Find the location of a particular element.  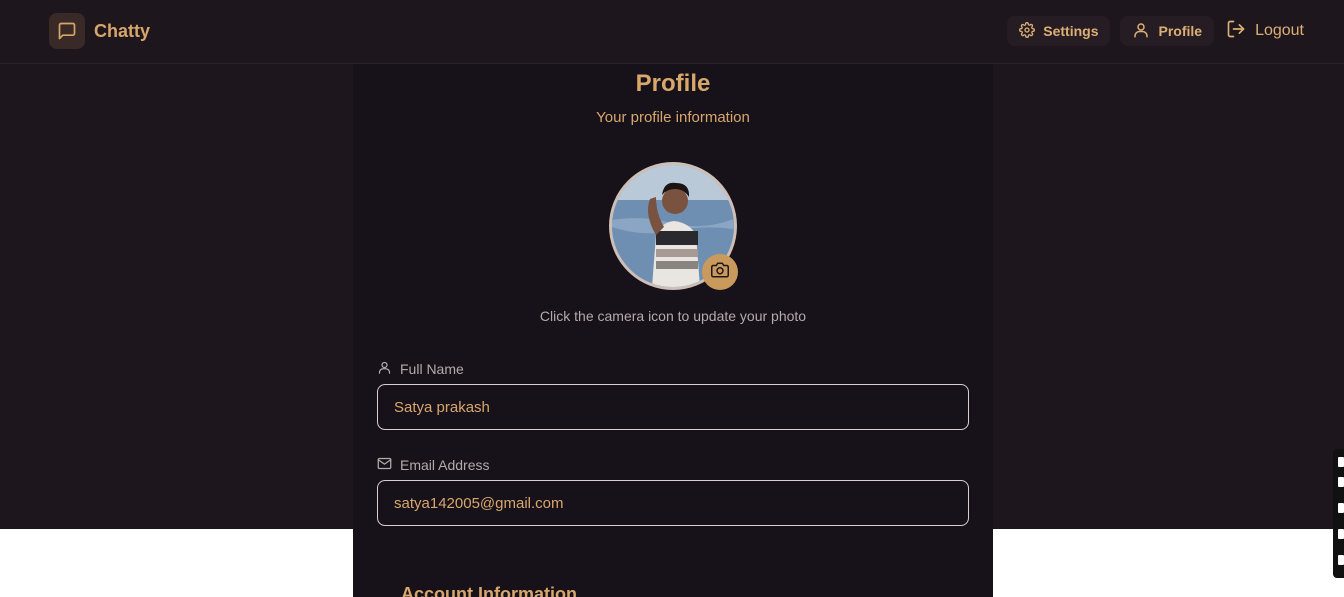

email-field: satya142005@gmail.com is located at coordinates (673, 503).